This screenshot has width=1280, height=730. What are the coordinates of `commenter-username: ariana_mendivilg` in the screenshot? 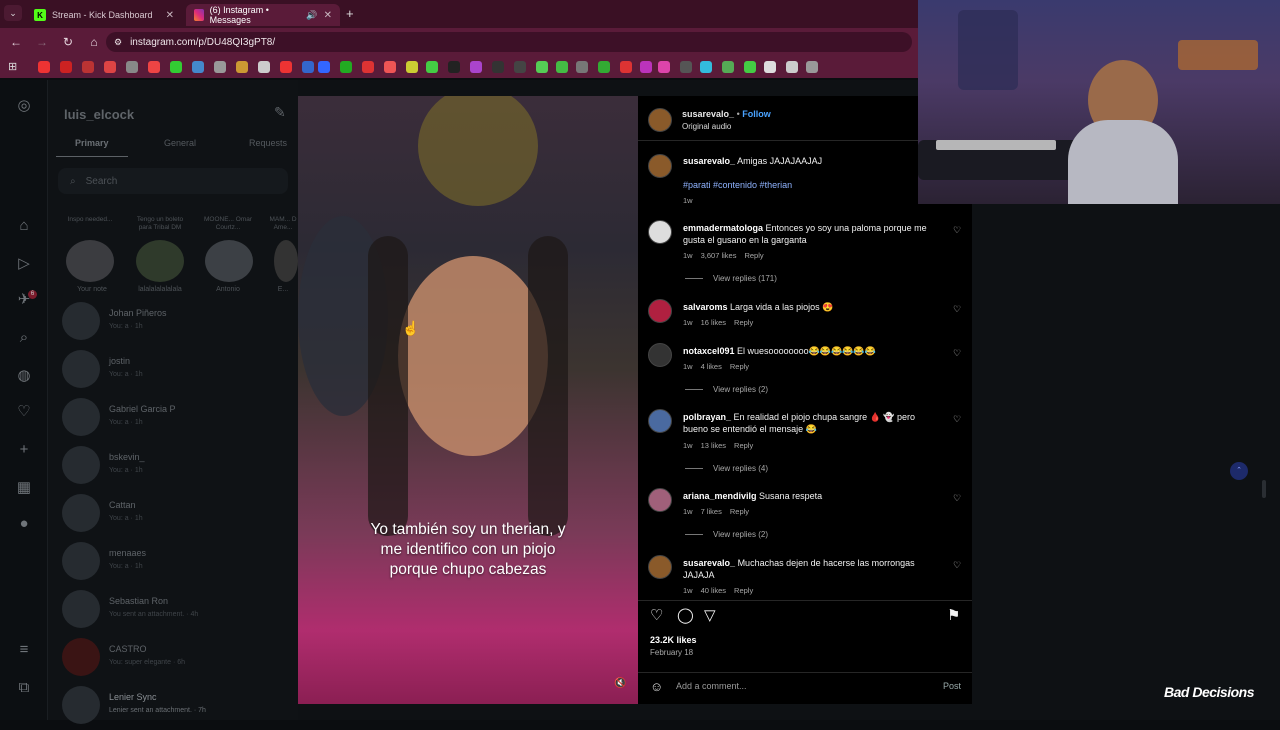 It's located at (720, 496).